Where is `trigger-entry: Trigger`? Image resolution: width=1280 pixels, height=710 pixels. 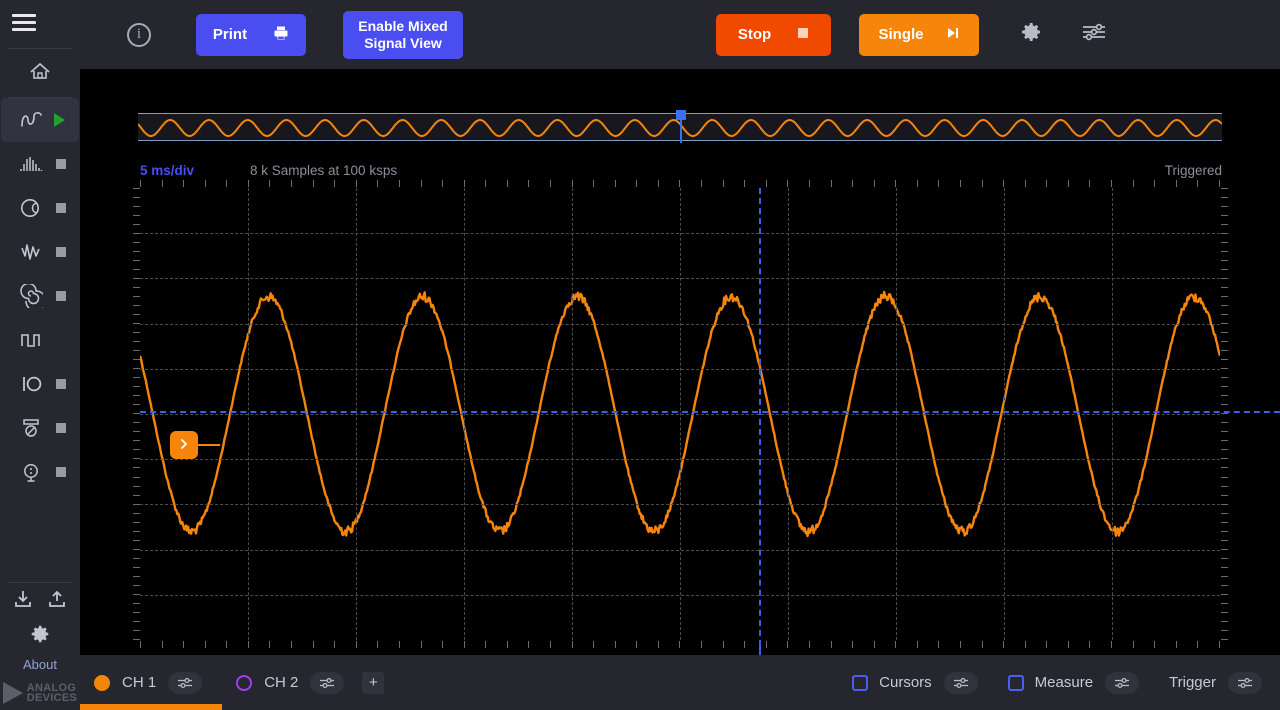
trigger-entry: Trigger is located at coordinates (1215, 682).